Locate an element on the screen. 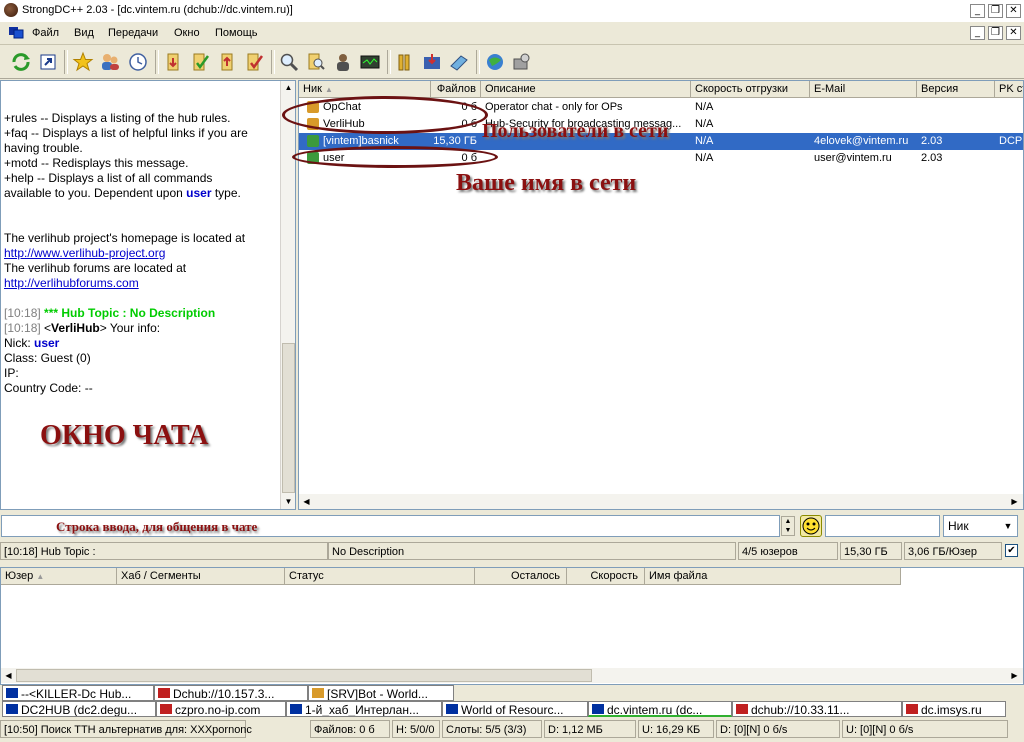 This screenshot has width=1024, height=742. column-header-user: Юзер ▲ is located at coordinates (59, 576).